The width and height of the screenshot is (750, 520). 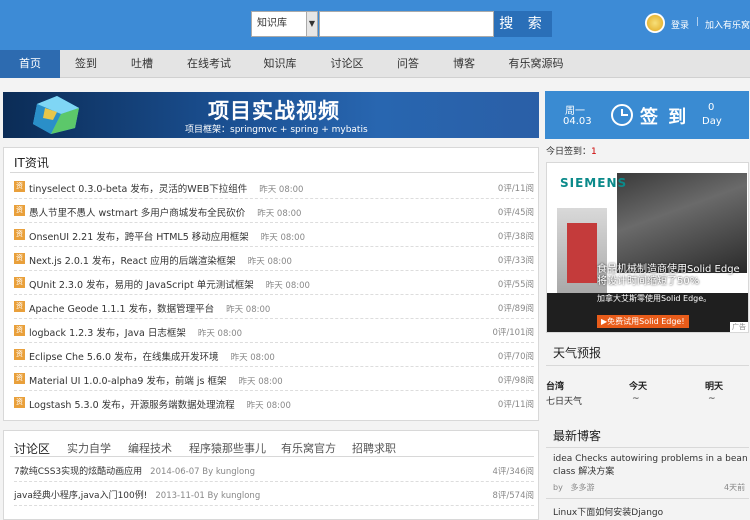 What do you see at coordinates (515, 261) in the screenshot?
I see `news-stats: 0评/33阅` at bounding box center [515, 261].